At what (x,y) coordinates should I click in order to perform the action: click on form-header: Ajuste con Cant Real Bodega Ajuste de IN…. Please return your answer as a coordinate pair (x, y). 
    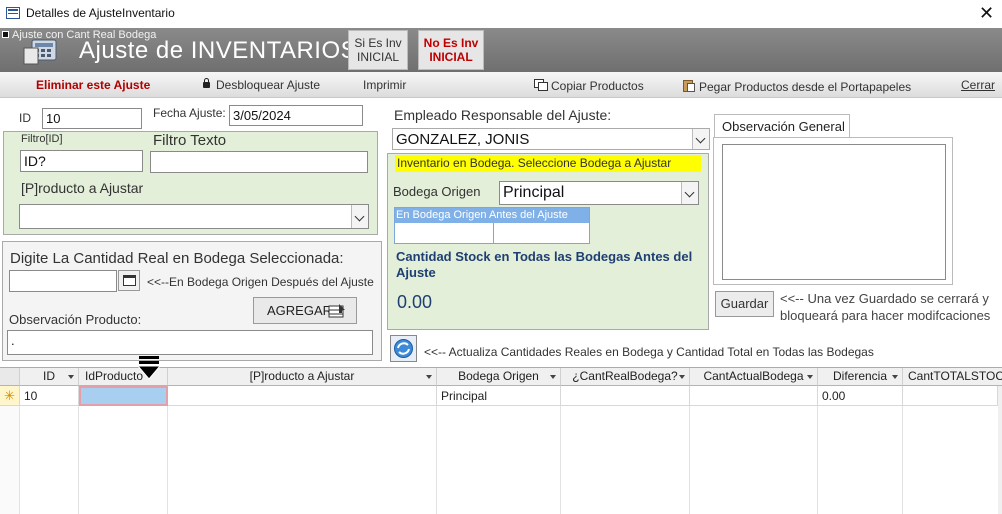
    Looking at the image, I should click on (501, 50).